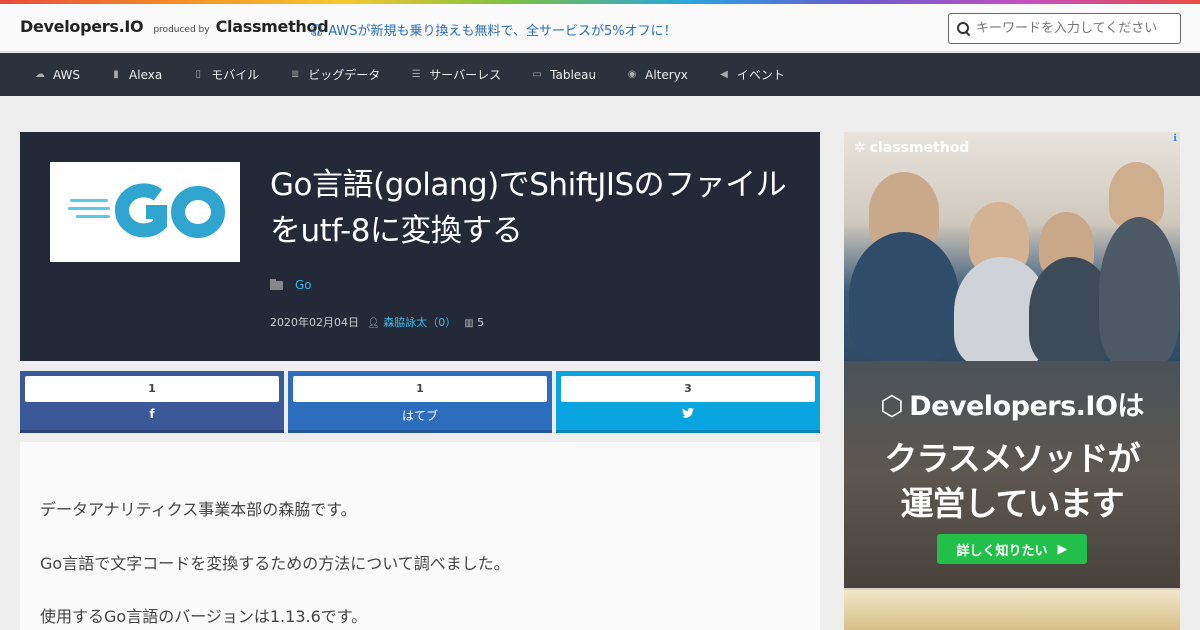 This screenshot has height=630, width=1200. Describe the element at coordinates (276, 284) in the screenshot. I see `folder-icon` at that location.